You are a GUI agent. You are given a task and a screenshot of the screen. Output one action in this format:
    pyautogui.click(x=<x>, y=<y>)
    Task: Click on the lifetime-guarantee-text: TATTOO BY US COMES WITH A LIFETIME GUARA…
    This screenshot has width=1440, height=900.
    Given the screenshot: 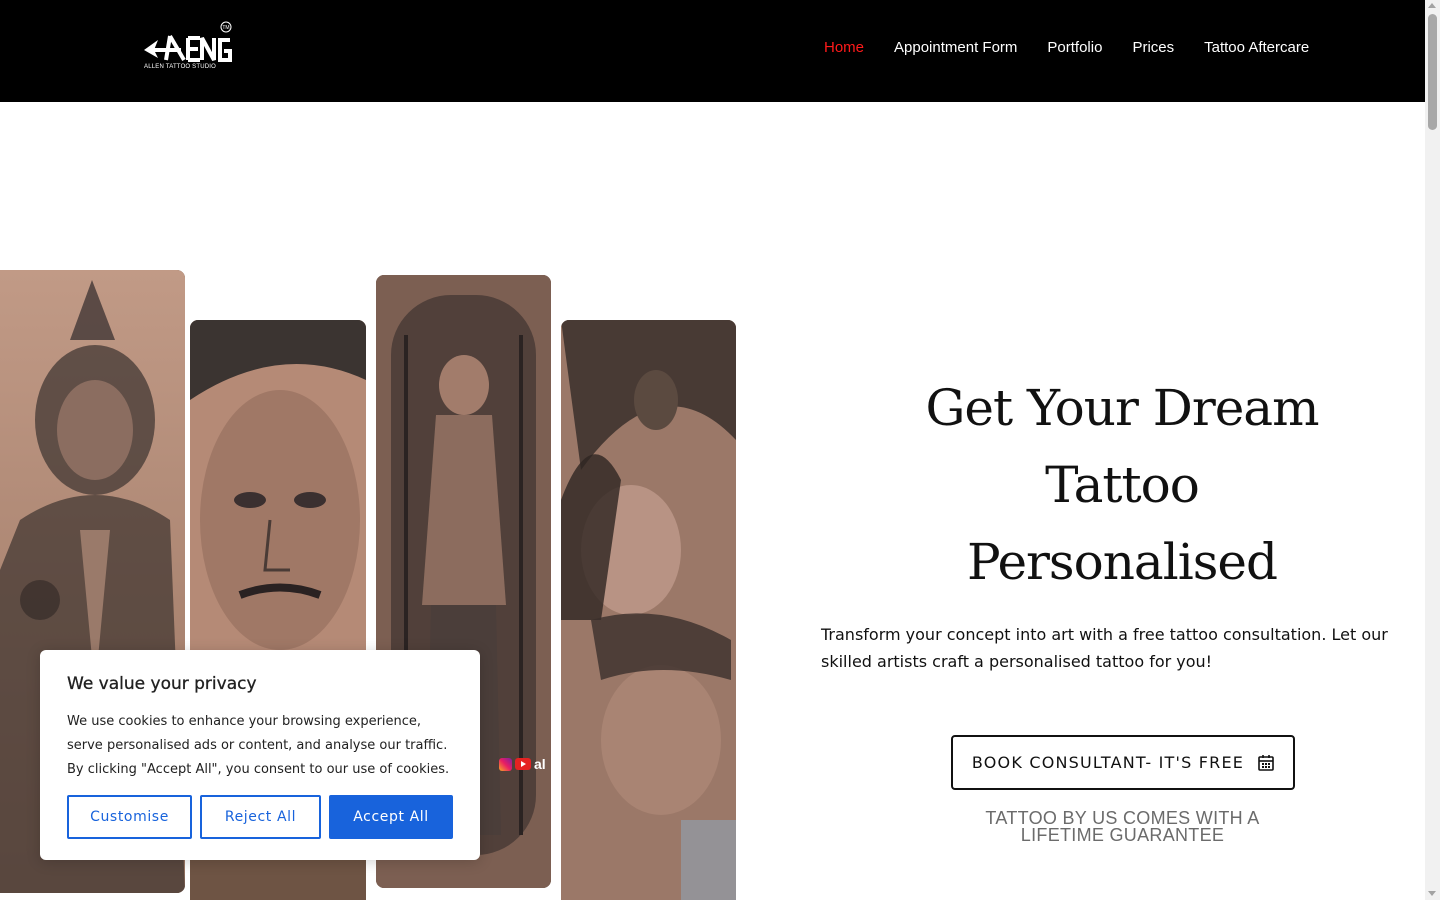 What is the action you would take?
    pyautogui.click(x=1122, y=826)
    